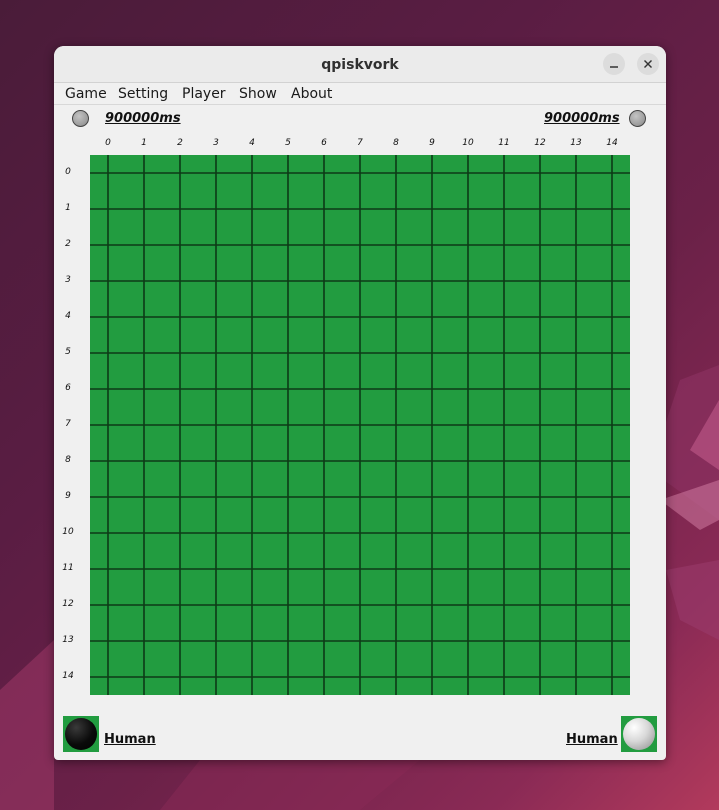 This screenshot has height=810, width=719. What do you see at coordinates (582, 118) in the screenshot?
I see `right-timer: 900000ms` at bounding box center [582, 118].